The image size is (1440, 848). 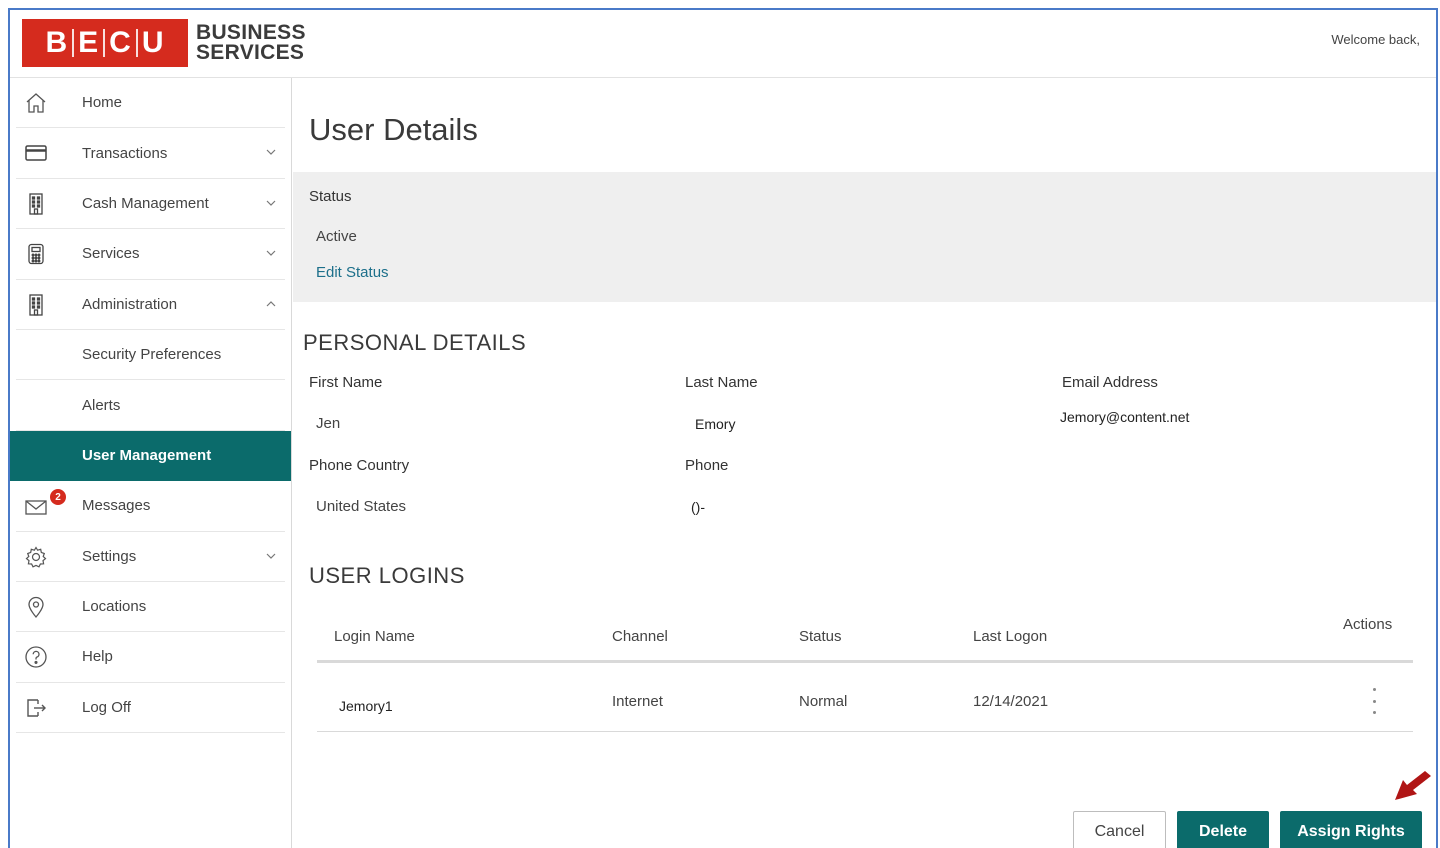 What do you see at coordinates (150, 557) in the screenshot?
I see `sidebar-item-settings: Settings` at bounding box center [150, 557].